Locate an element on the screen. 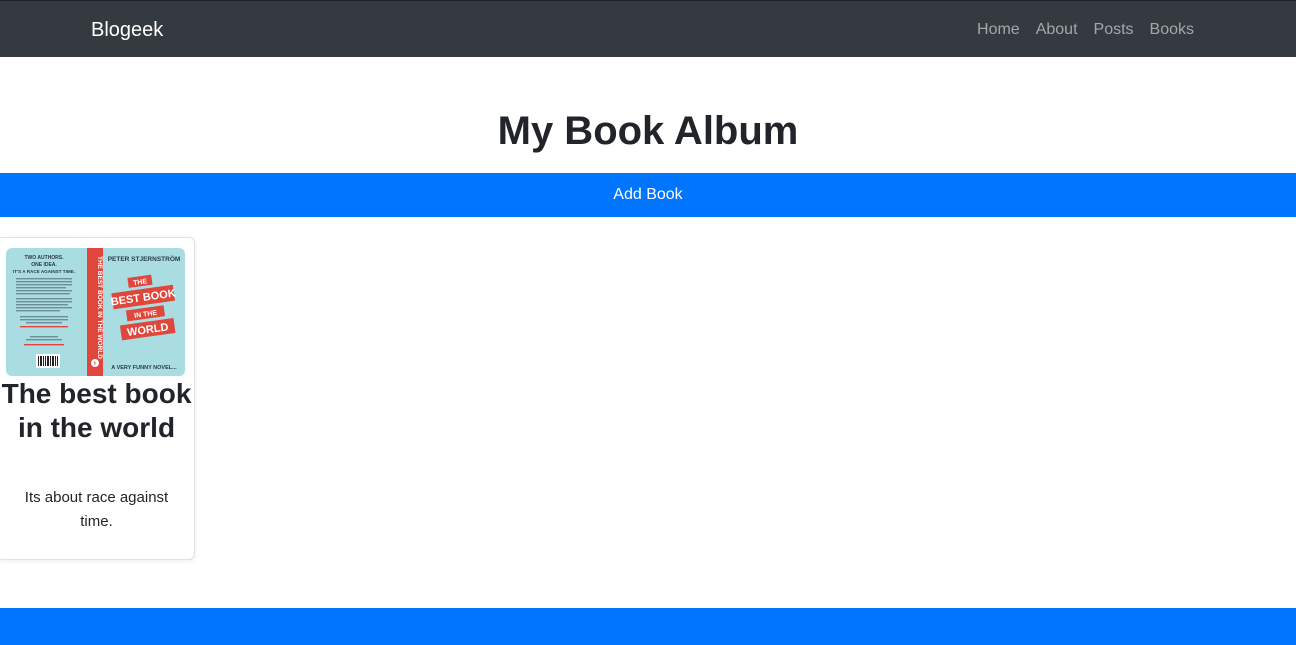 This screenshot has width=1296, height=645. back-headline-1: TWO AUTHORS. is located at coordinates (45, 258).